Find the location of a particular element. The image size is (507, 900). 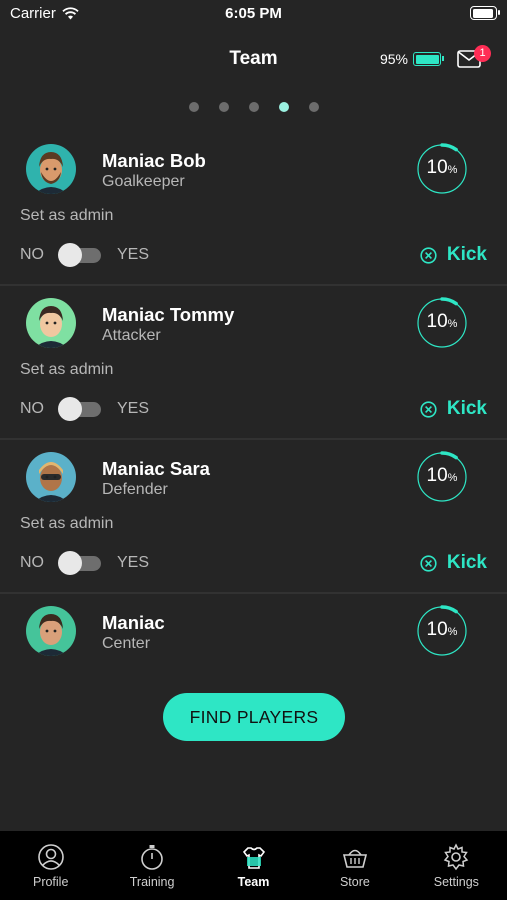

tab-label: Store is located at coordinates (354, 882).